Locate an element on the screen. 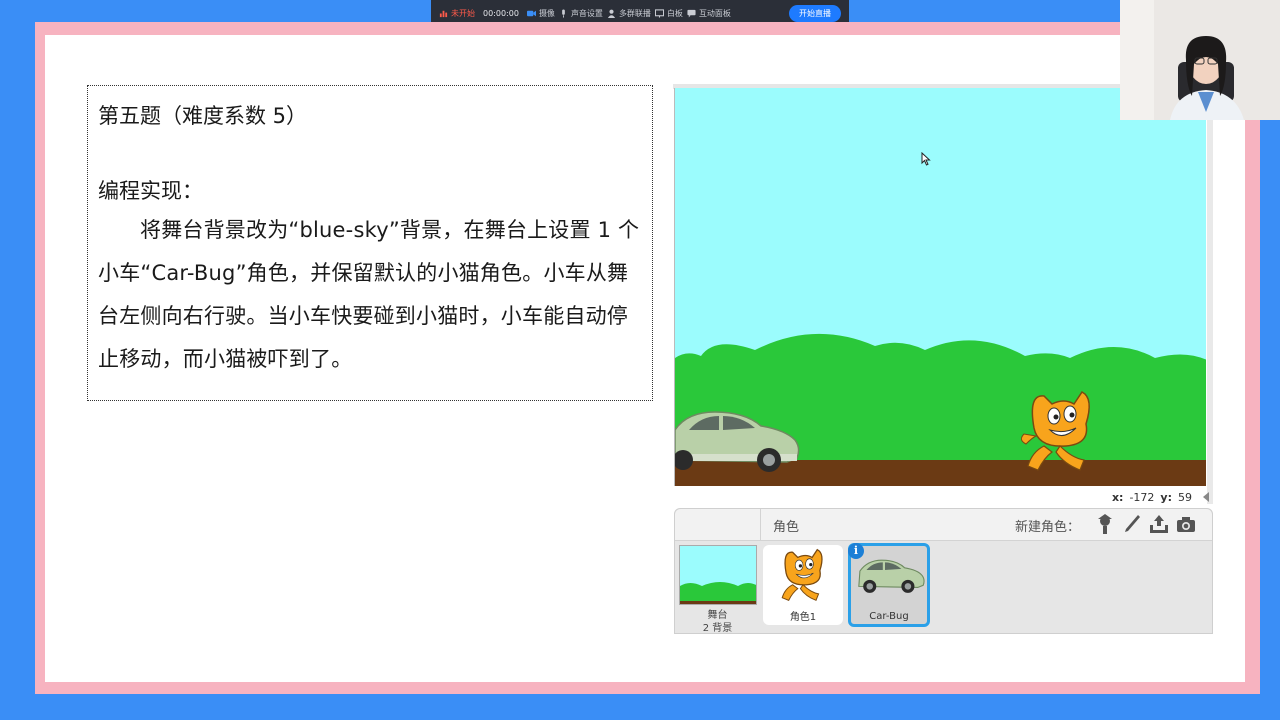  new-sprite-tools is located at coordinates (1145, 524).